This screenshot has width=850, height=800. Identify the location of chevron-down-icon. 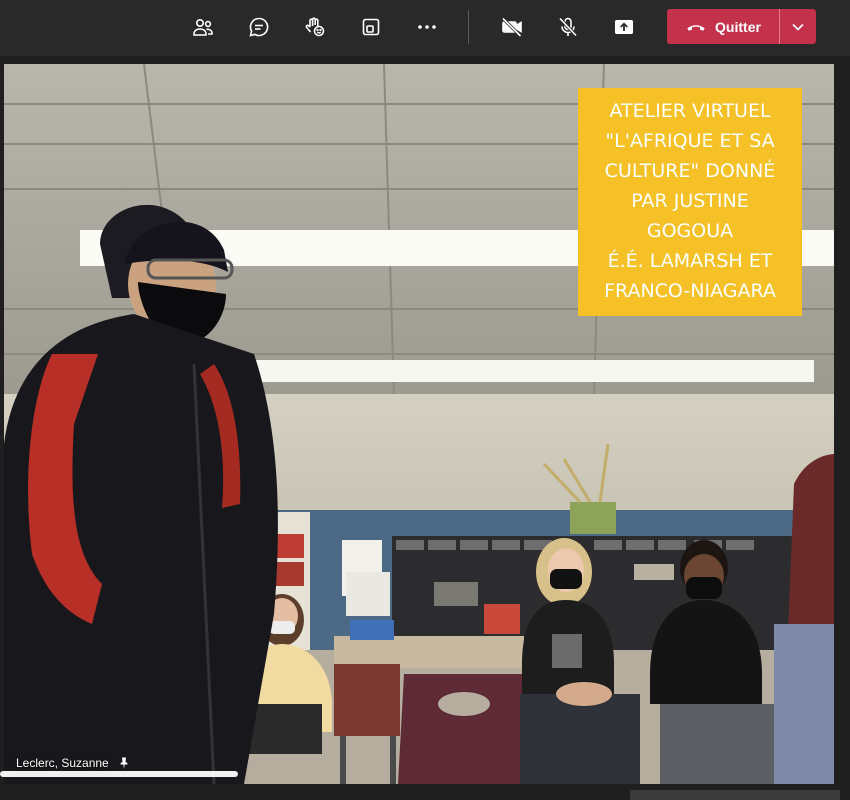
(798, 27).